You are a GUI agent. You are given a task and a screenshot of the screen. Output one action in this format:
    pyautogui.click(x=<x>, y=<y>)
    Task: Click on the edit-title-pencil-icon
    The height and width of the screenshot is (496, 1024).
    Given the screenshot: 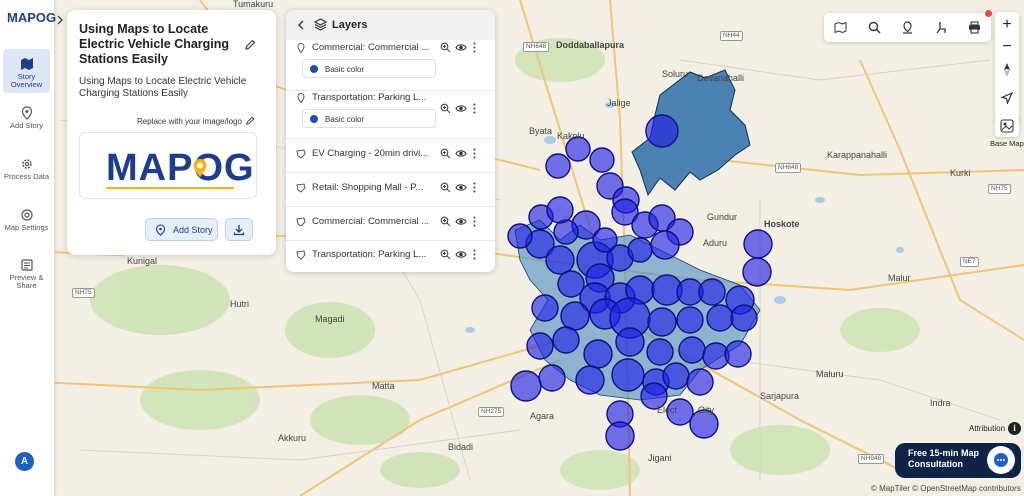 What is the action you would take?
    pyautogui.click(x=250, y=44)
    